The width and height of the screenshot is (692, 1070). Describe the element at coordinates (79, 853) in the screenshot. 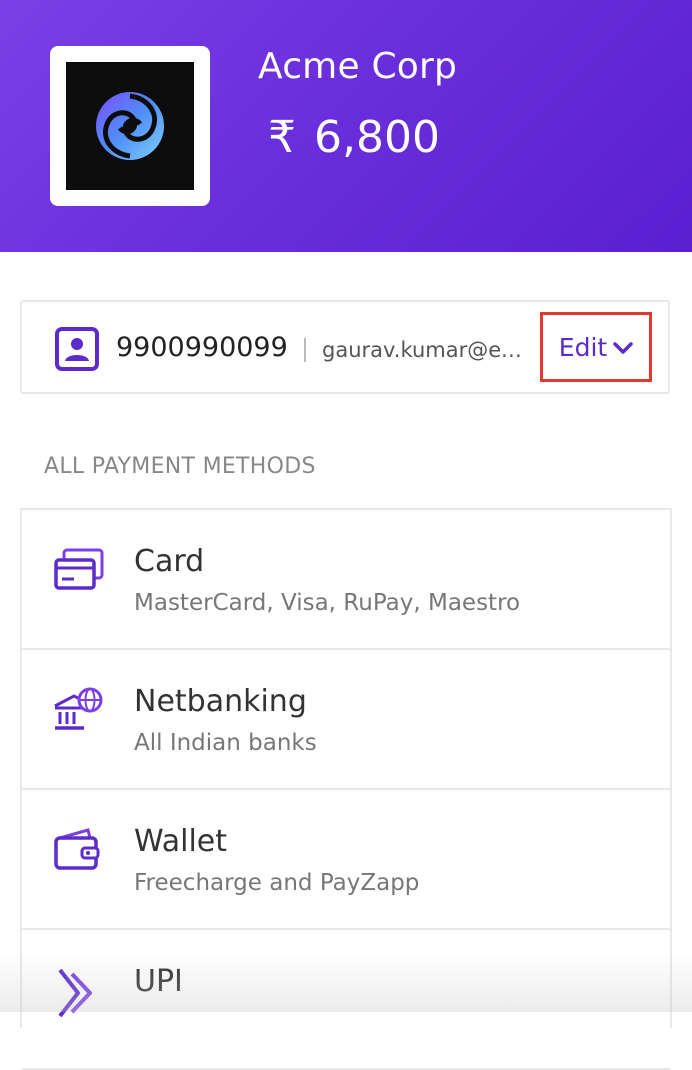

I see `wallet-icon` at that location.